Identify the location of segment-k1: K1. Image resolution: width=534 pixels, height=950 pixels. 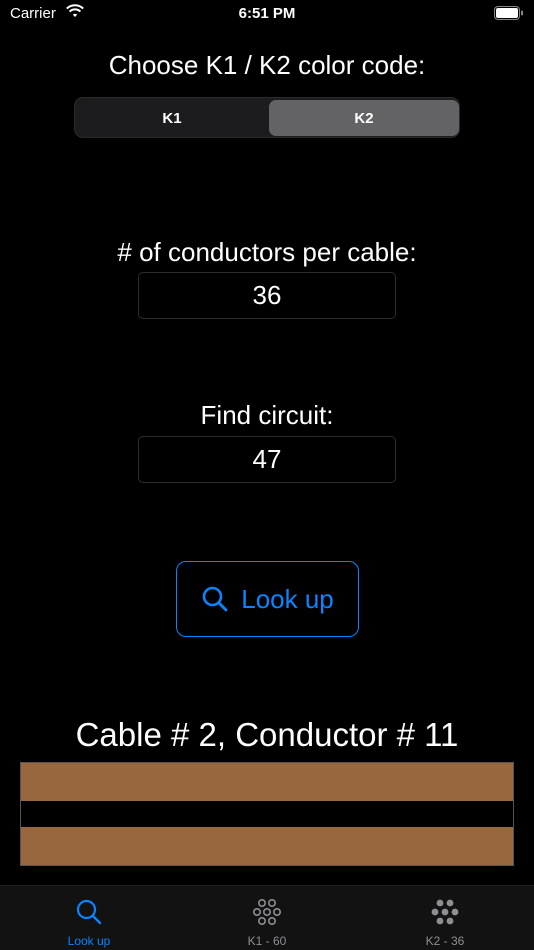
(172, 118).